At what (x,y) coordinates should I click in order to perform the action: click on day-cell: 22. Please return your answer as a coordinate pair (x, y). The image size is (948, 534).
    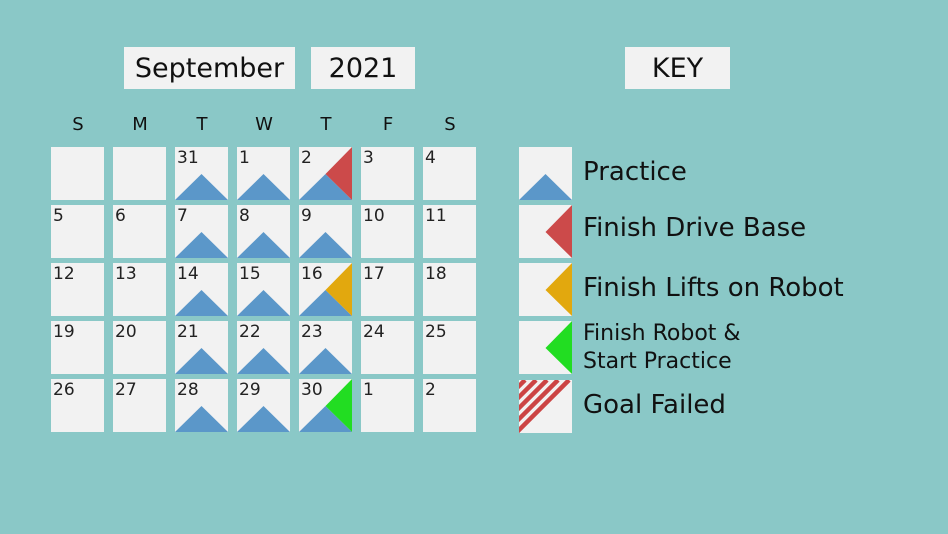
    Looking at the image, I should click on (263, 347).